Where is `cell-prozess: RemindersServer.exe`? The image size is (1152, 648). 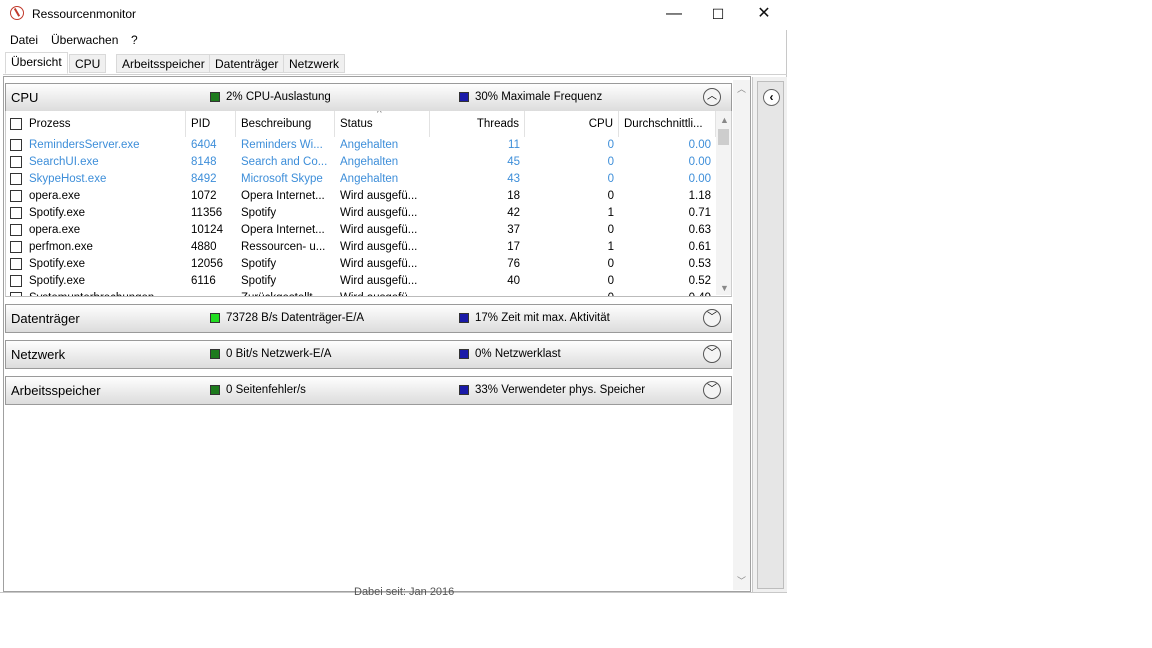
cell-prozess: RemindersServer.exe is located at coordinates (84, 145).